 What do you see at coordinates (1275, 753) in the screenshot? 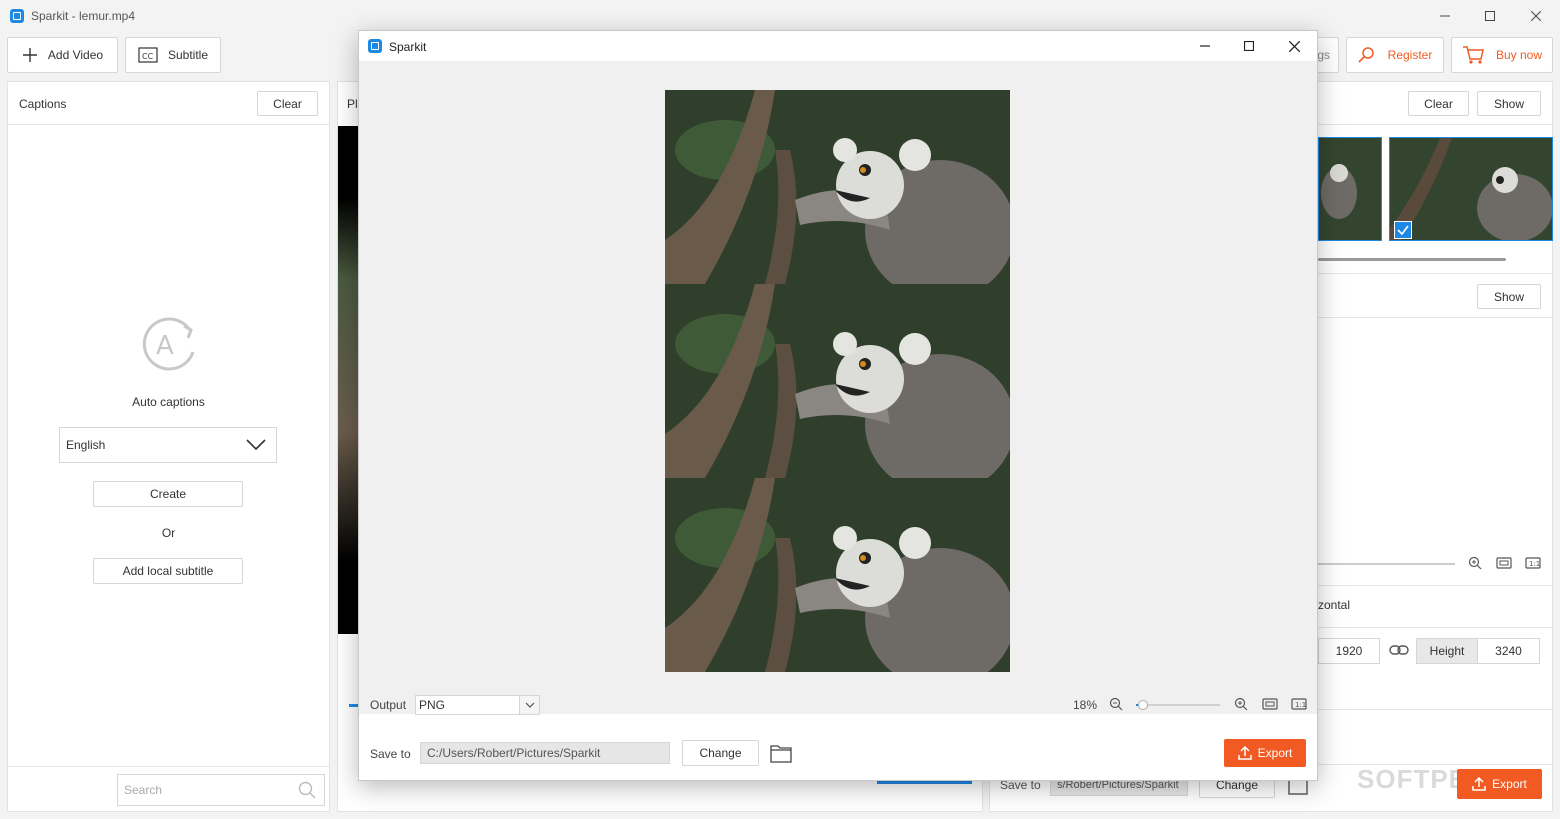
I see `export-label: Export` at bounding box center [1275, 753].